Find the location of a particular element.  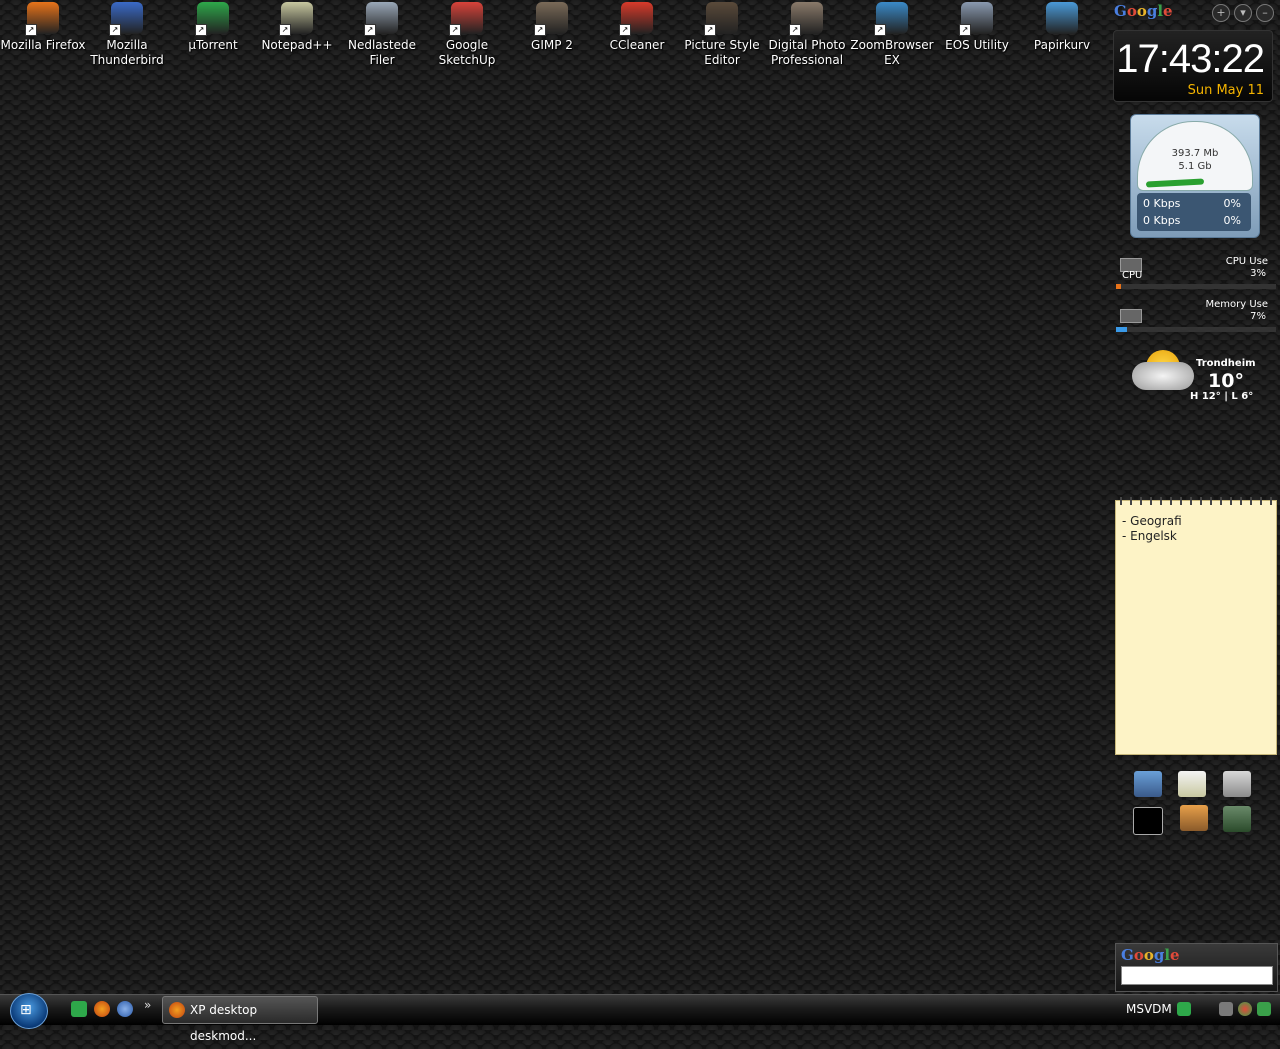

command-prompt-icon is located at coordinates (1148, 821).